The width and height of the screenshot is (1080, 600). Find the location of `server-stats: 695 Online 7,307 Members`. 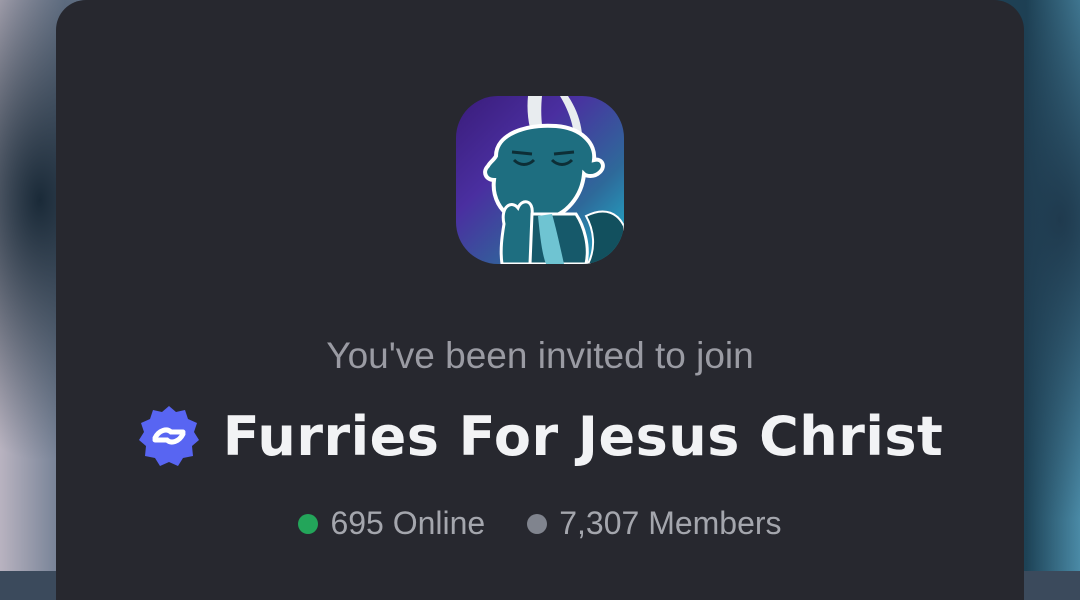

server-stats: 695 Online 7,307 Members is located at coordinates (540, 523).